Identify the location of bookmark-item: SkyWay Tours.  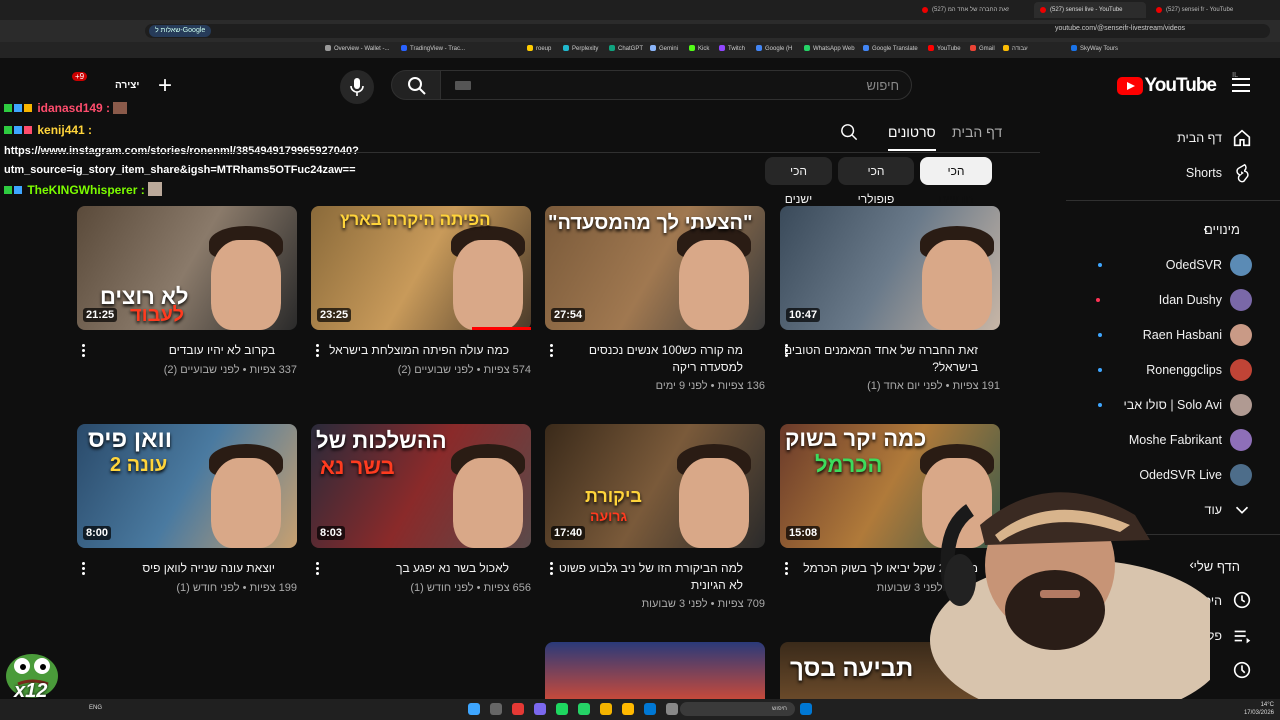
(1094, 48).